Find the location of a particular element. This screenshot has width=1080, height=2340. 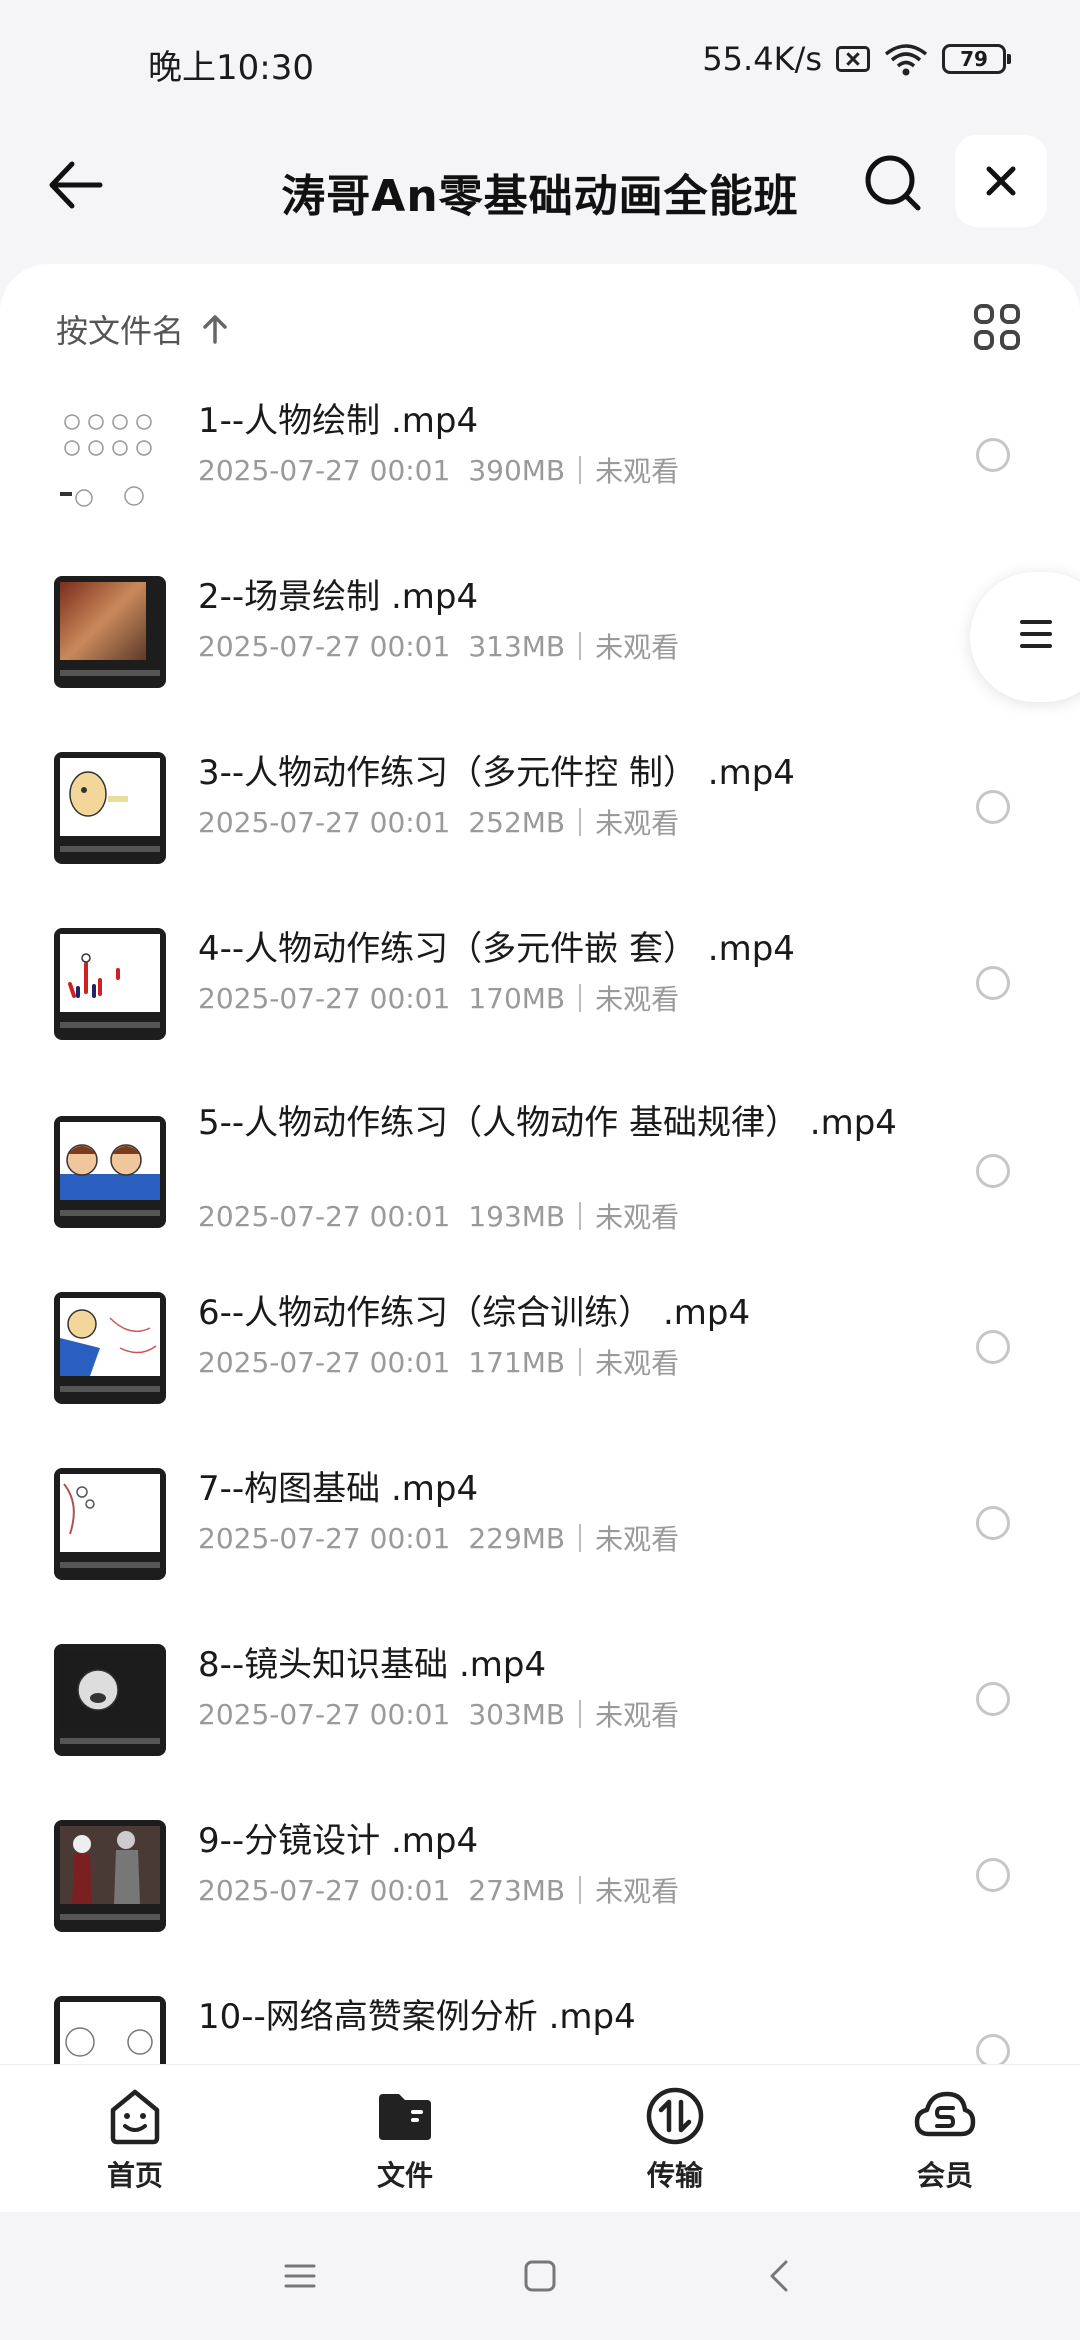

status-time: 晚上10:30 is located at coordinates (231, 68).